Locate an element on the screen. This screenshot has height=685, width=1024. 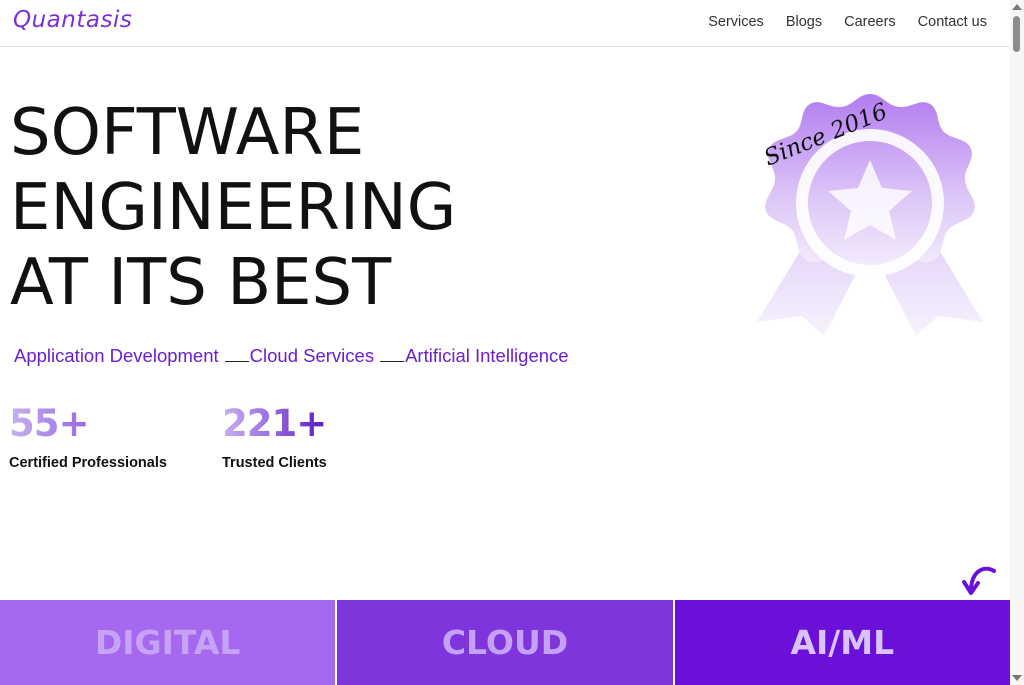
stat-clients: 221+ Trusted Clients is located at coordinates (274, 436).